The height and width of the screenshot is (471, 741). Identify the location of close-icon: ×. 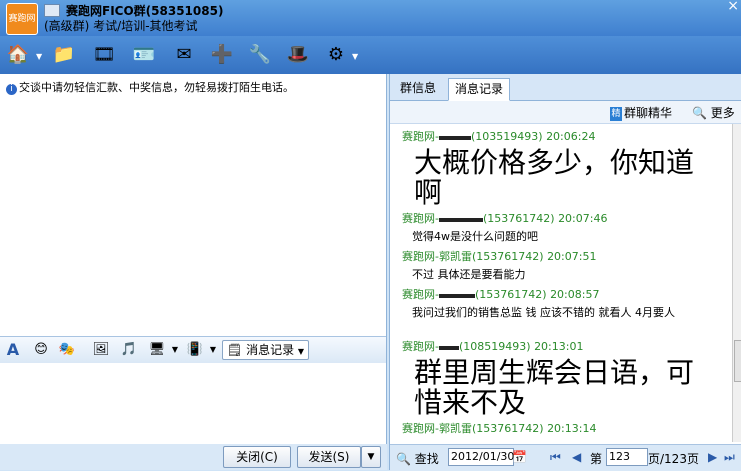
(733, 7).